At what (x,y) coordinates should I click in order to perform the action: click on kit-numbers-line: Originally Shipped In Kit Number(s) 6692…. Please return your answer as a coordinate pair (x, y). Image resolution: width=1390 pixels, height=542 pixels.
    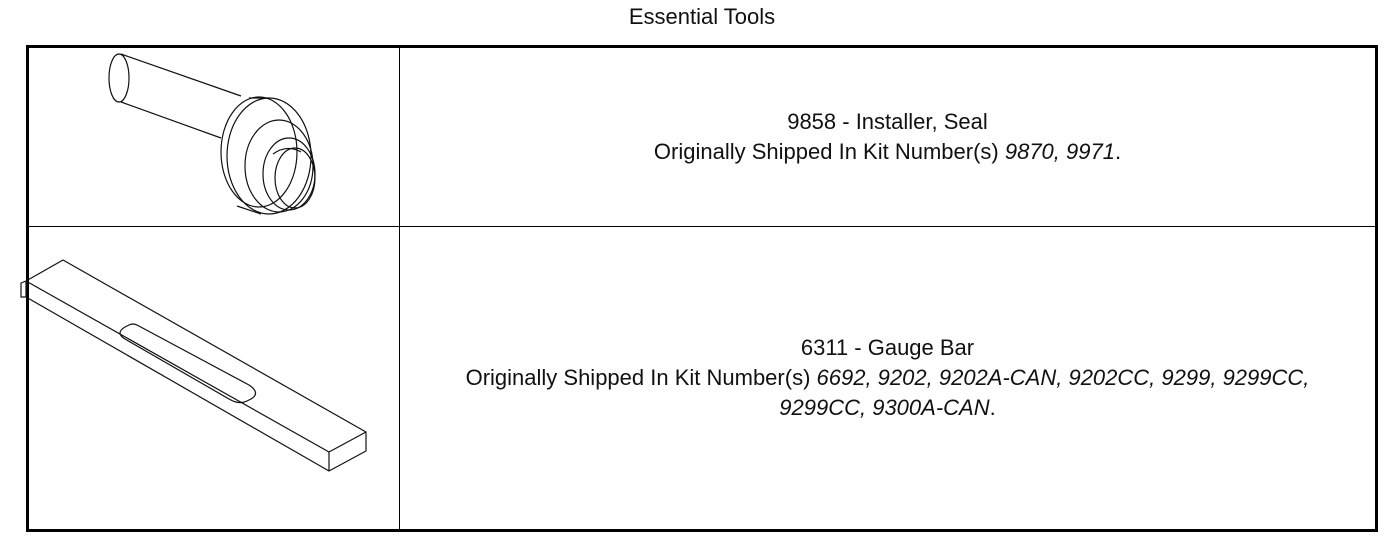
    Looking at the image, I should click on (888, 378).